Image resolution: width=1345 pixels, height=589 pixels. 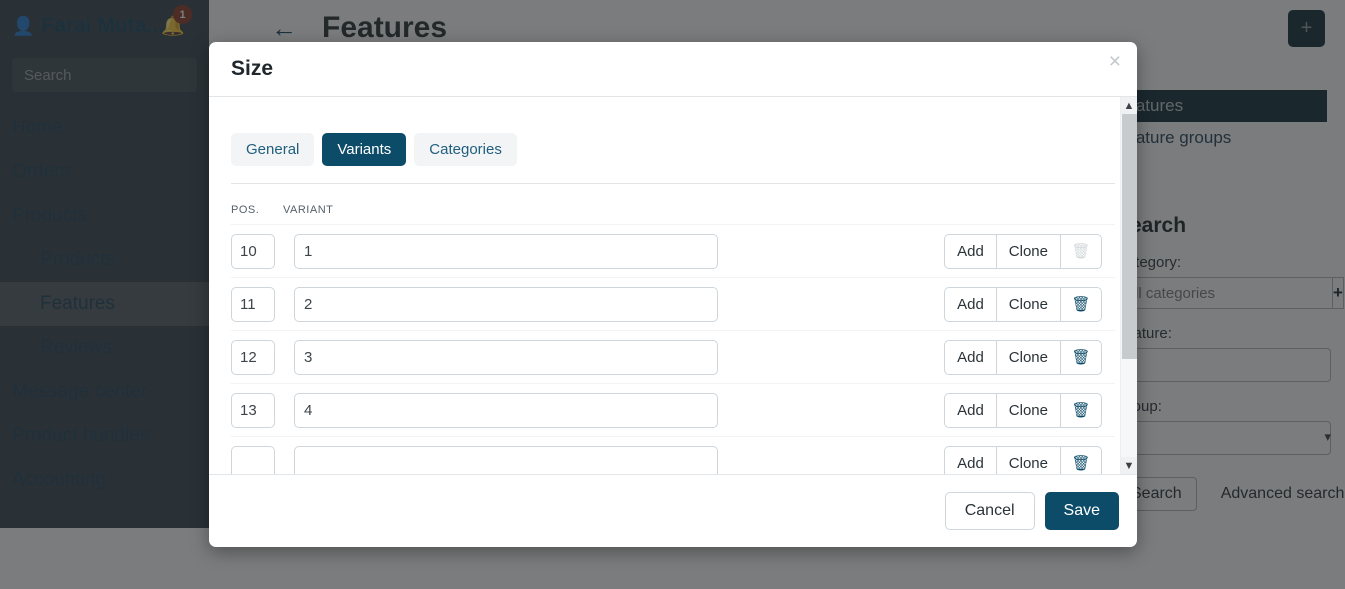 I want to click on tab-categories: Categories, so click(x=465, y=149).